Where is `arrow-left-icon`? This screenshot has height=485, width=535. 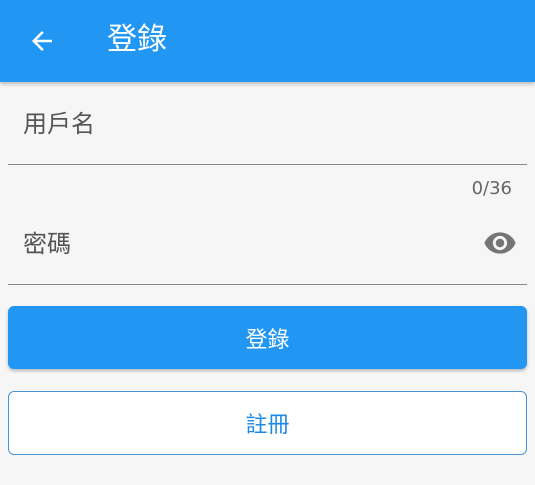 arrow-left-icon is located at coordinates (42, 41).